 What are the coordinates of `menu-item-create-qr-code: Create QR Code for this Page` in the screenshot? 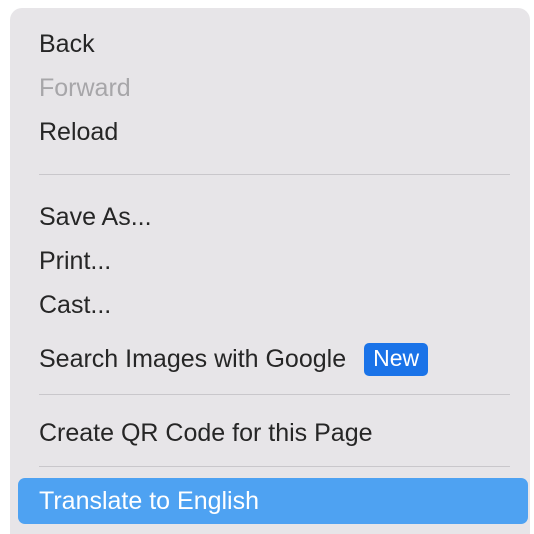 It's located at (270, 433).